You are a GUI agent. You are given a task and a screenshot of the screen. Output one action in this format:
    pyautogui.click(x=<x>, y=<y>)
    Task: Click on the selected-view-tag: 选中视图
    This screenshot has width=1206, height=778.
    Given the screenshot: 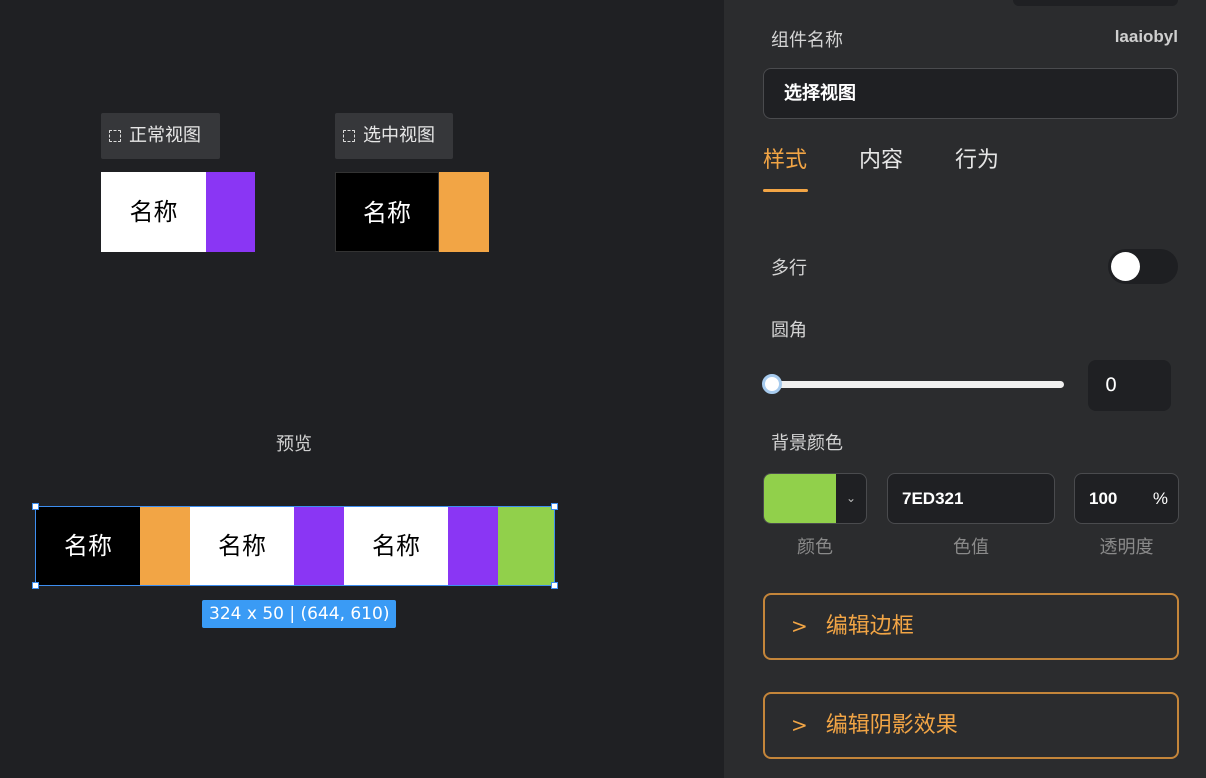 What is the action you would take?
    pyautogui.click(x=394, y=136)
    